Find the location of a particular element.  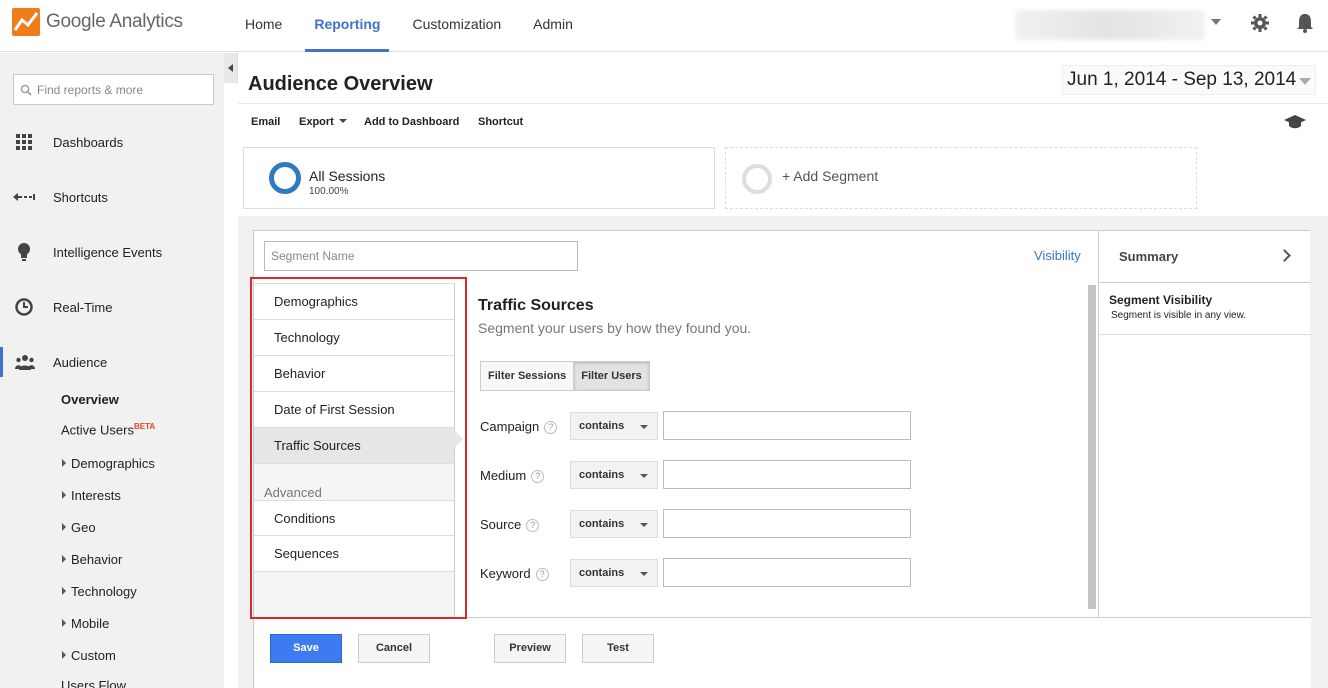

grid-icon is located at coordinates (23, 142).